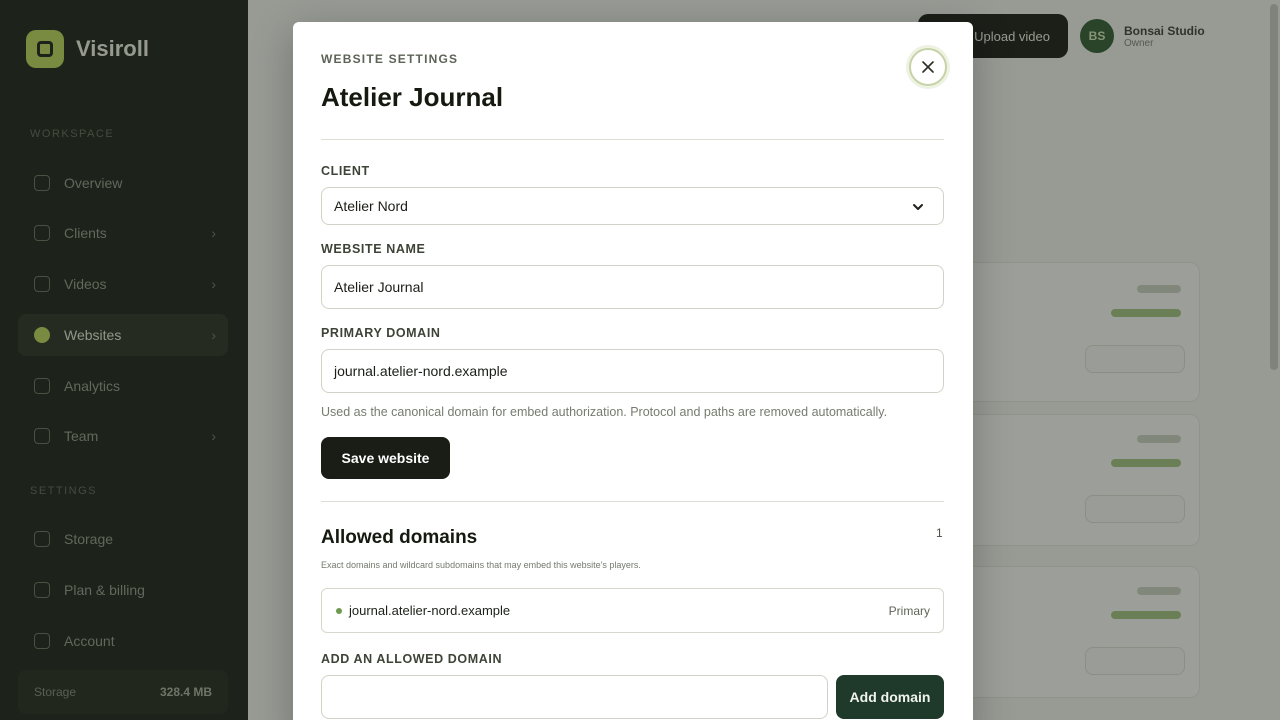  I want to click on website-name-label: WEBSITE NAME, so click(373, 249).